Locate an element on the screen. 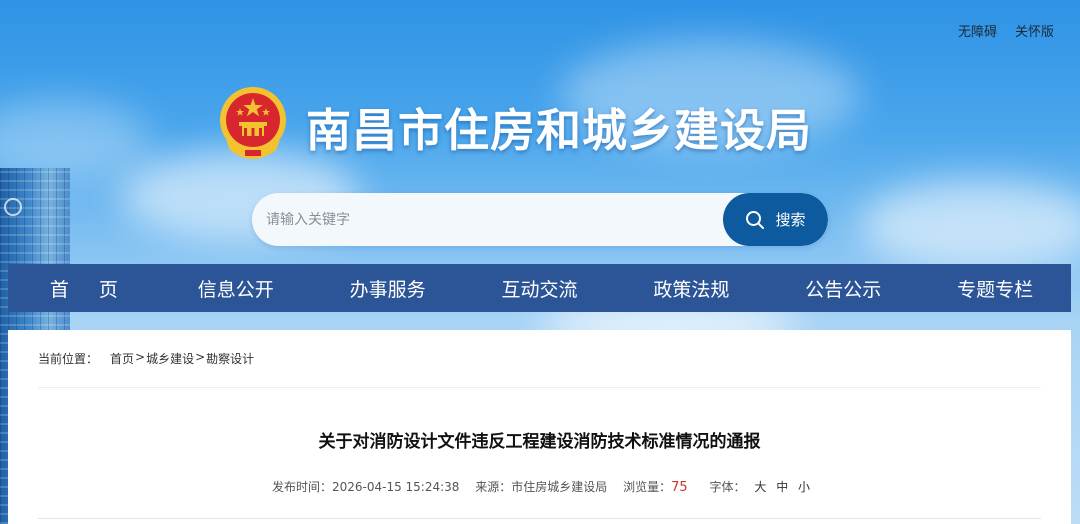 The image size is (1080, 524). views-label: 浏览量：75 is located at coordinates (655, 487).